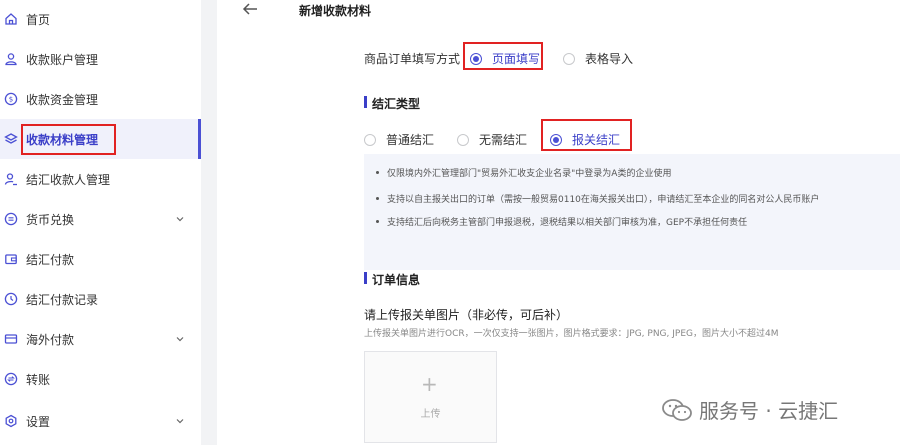 The image size is (900, 445). Describe the element at coordinates (11, 139) in the screenshot. I see `layers-icon` at that location.